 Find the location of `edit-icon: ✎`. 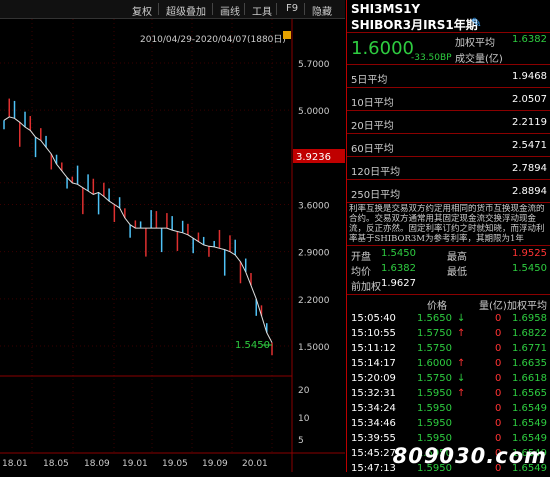

edit-icon: ✎ is located at coordinates (476, 23).